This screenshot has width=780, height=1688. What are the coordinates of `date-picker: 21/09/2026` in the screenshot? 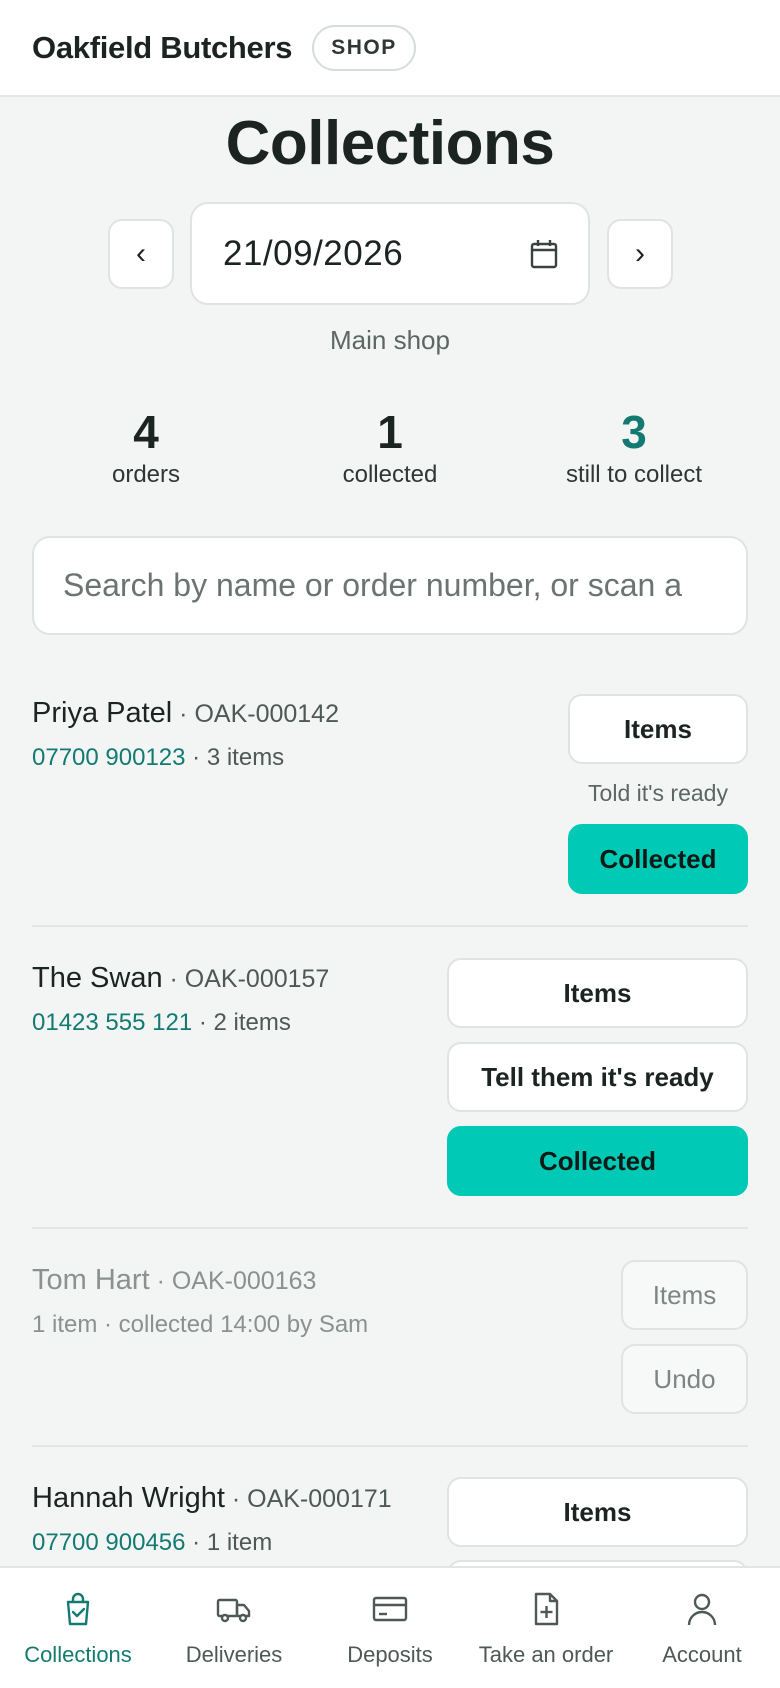 It's located at (390, 253).